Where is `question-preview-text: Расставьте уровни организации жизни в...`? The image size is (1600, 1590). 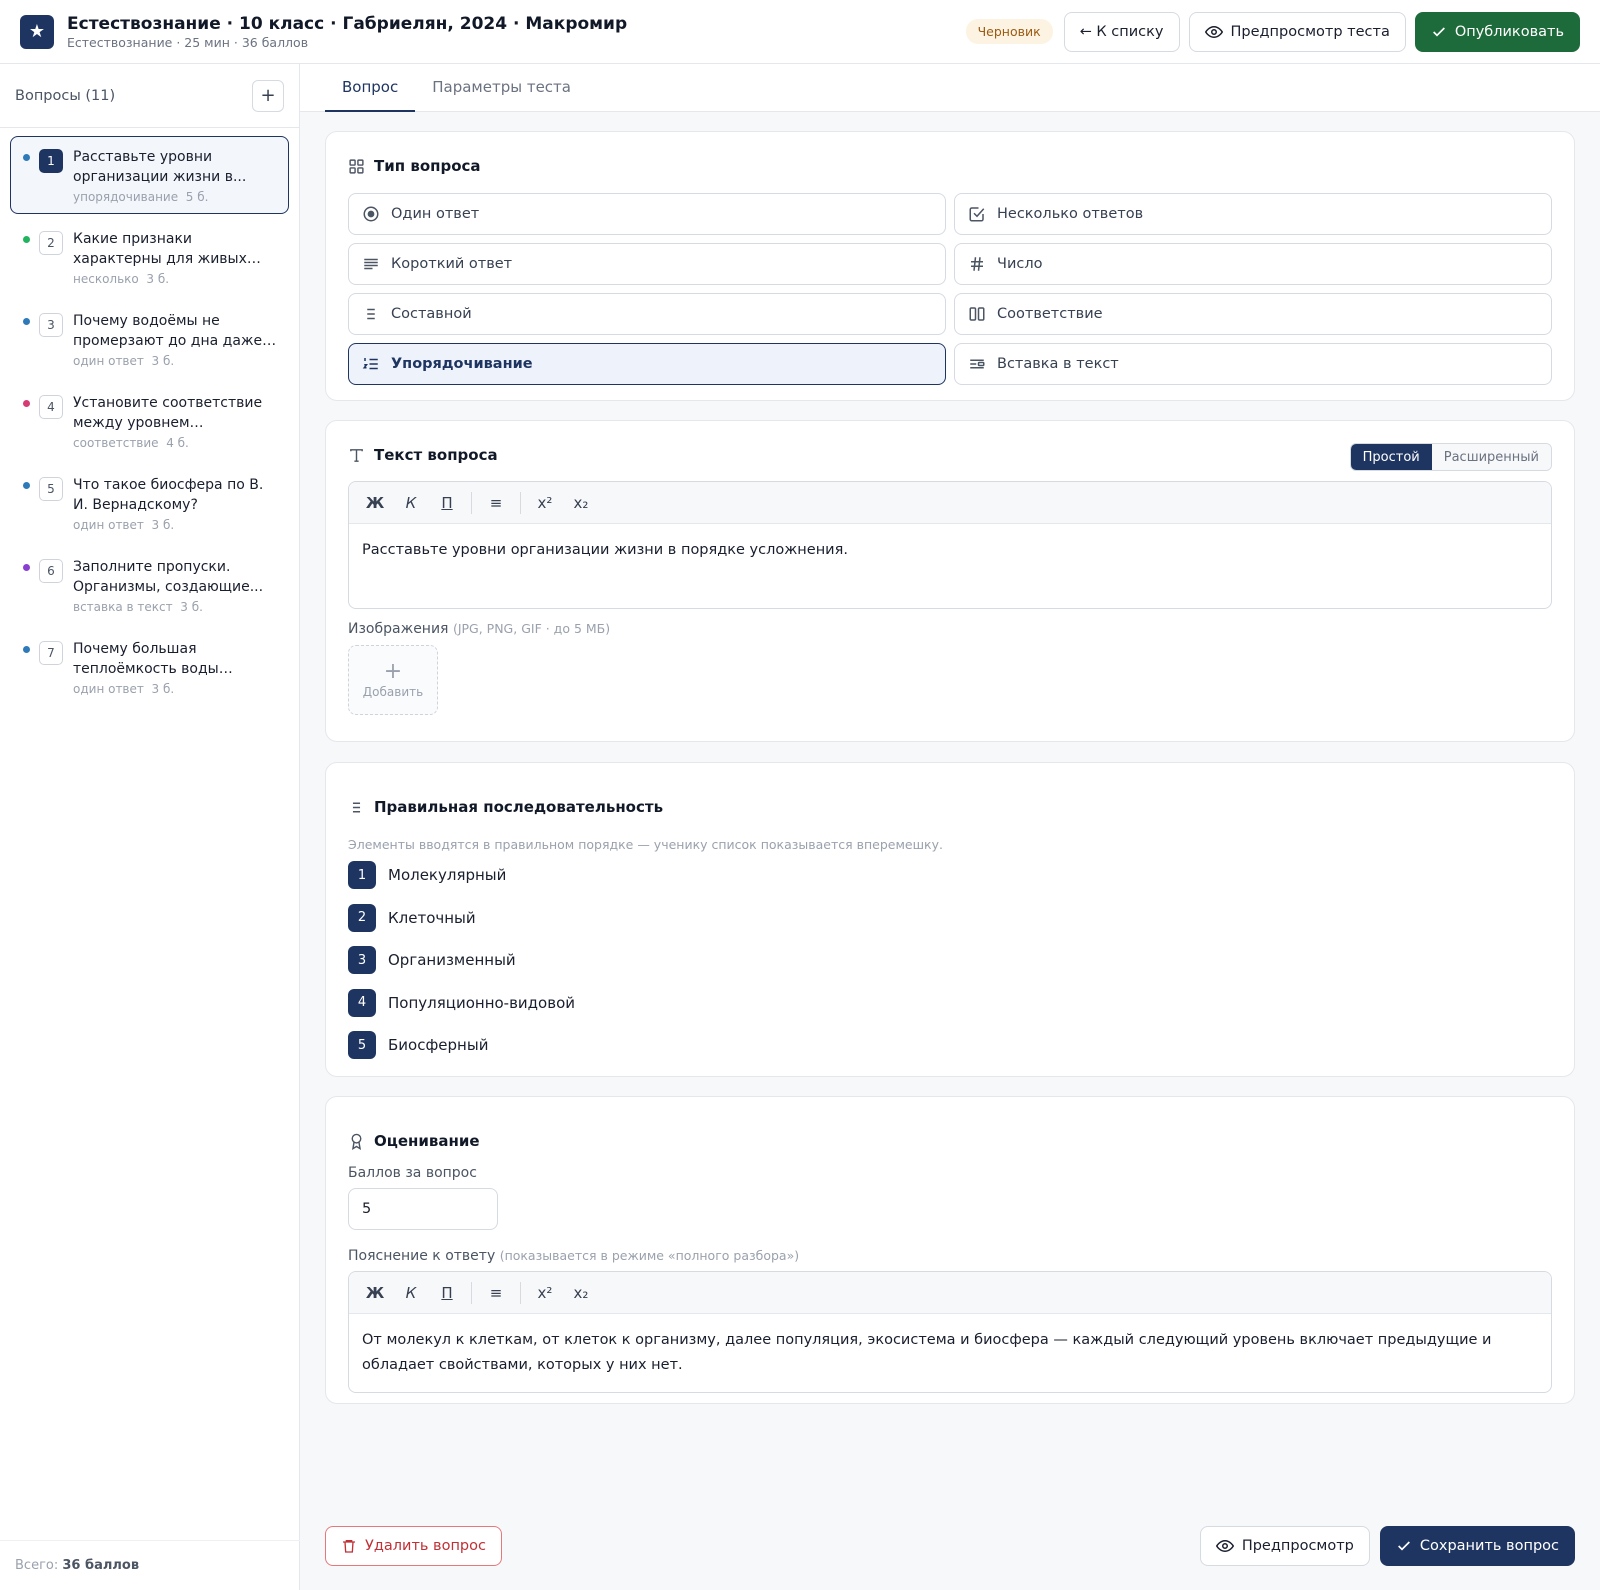 question-preview-text: Расставьте уровни организации жизни в... is located at coordinates (160, 167).